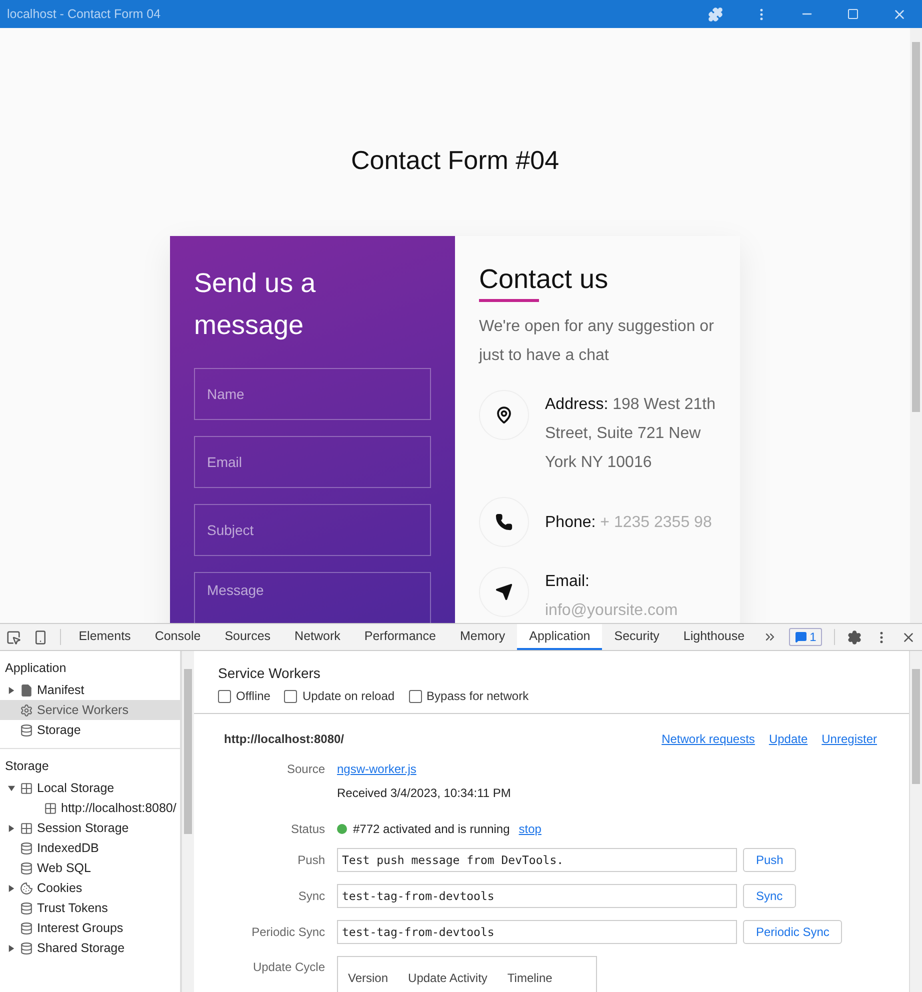  Describe the element at coordinates (90, 888) in the screenshot. I see `sidebar-item: Cookies` at that location.